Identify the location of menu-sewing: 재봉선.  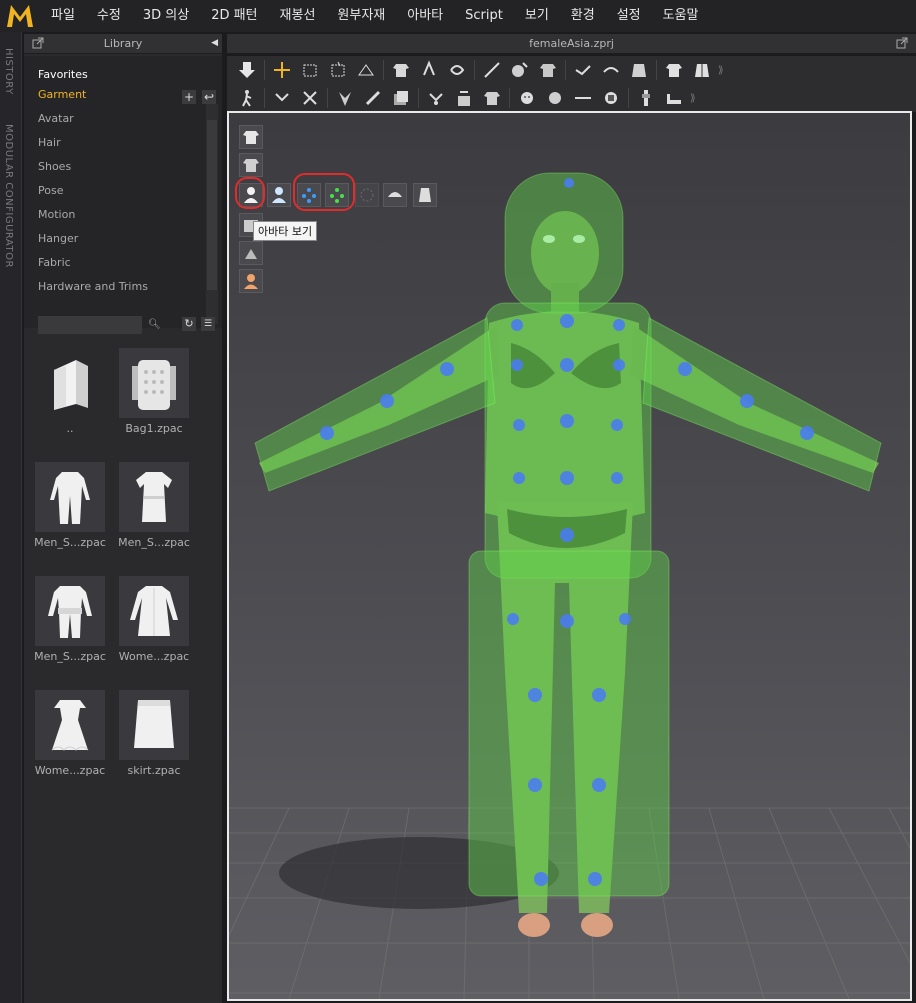
(298, 16).